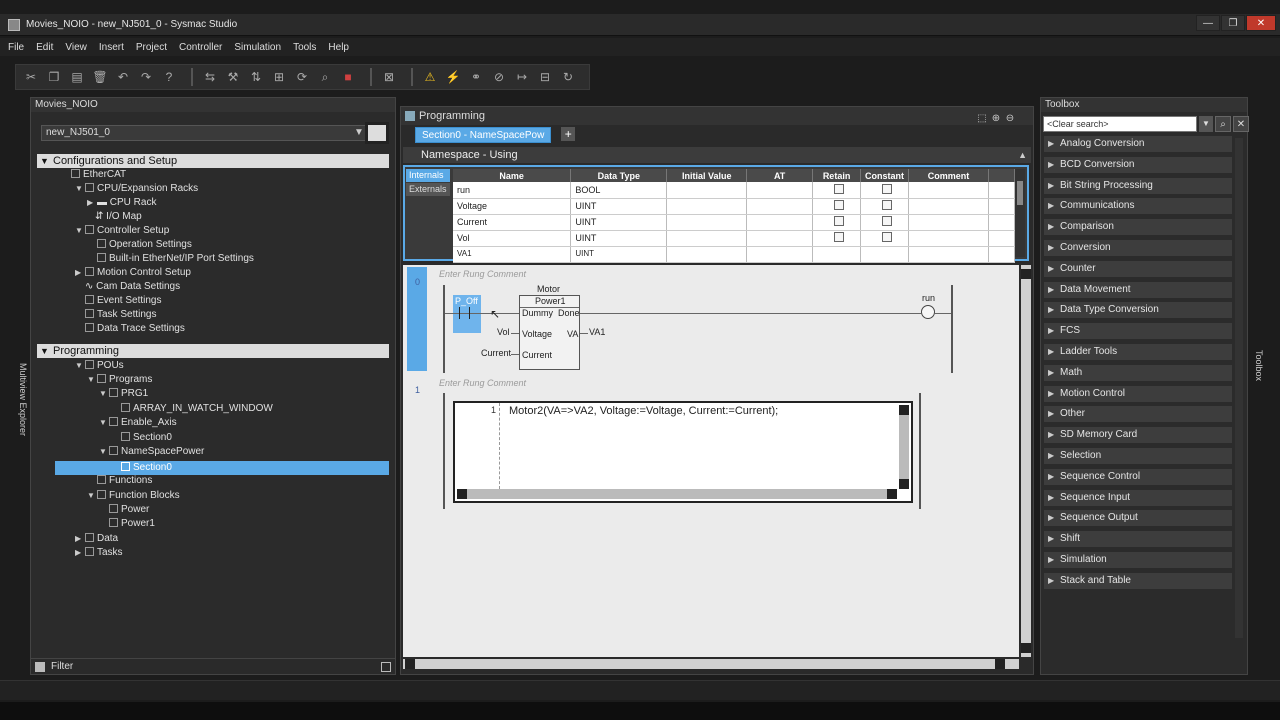 This screenshot has height=720, width=1280. Describe the element at coordinates (256, 77) in the screenshot. I see `transfer-icon: ⇅` at that location.